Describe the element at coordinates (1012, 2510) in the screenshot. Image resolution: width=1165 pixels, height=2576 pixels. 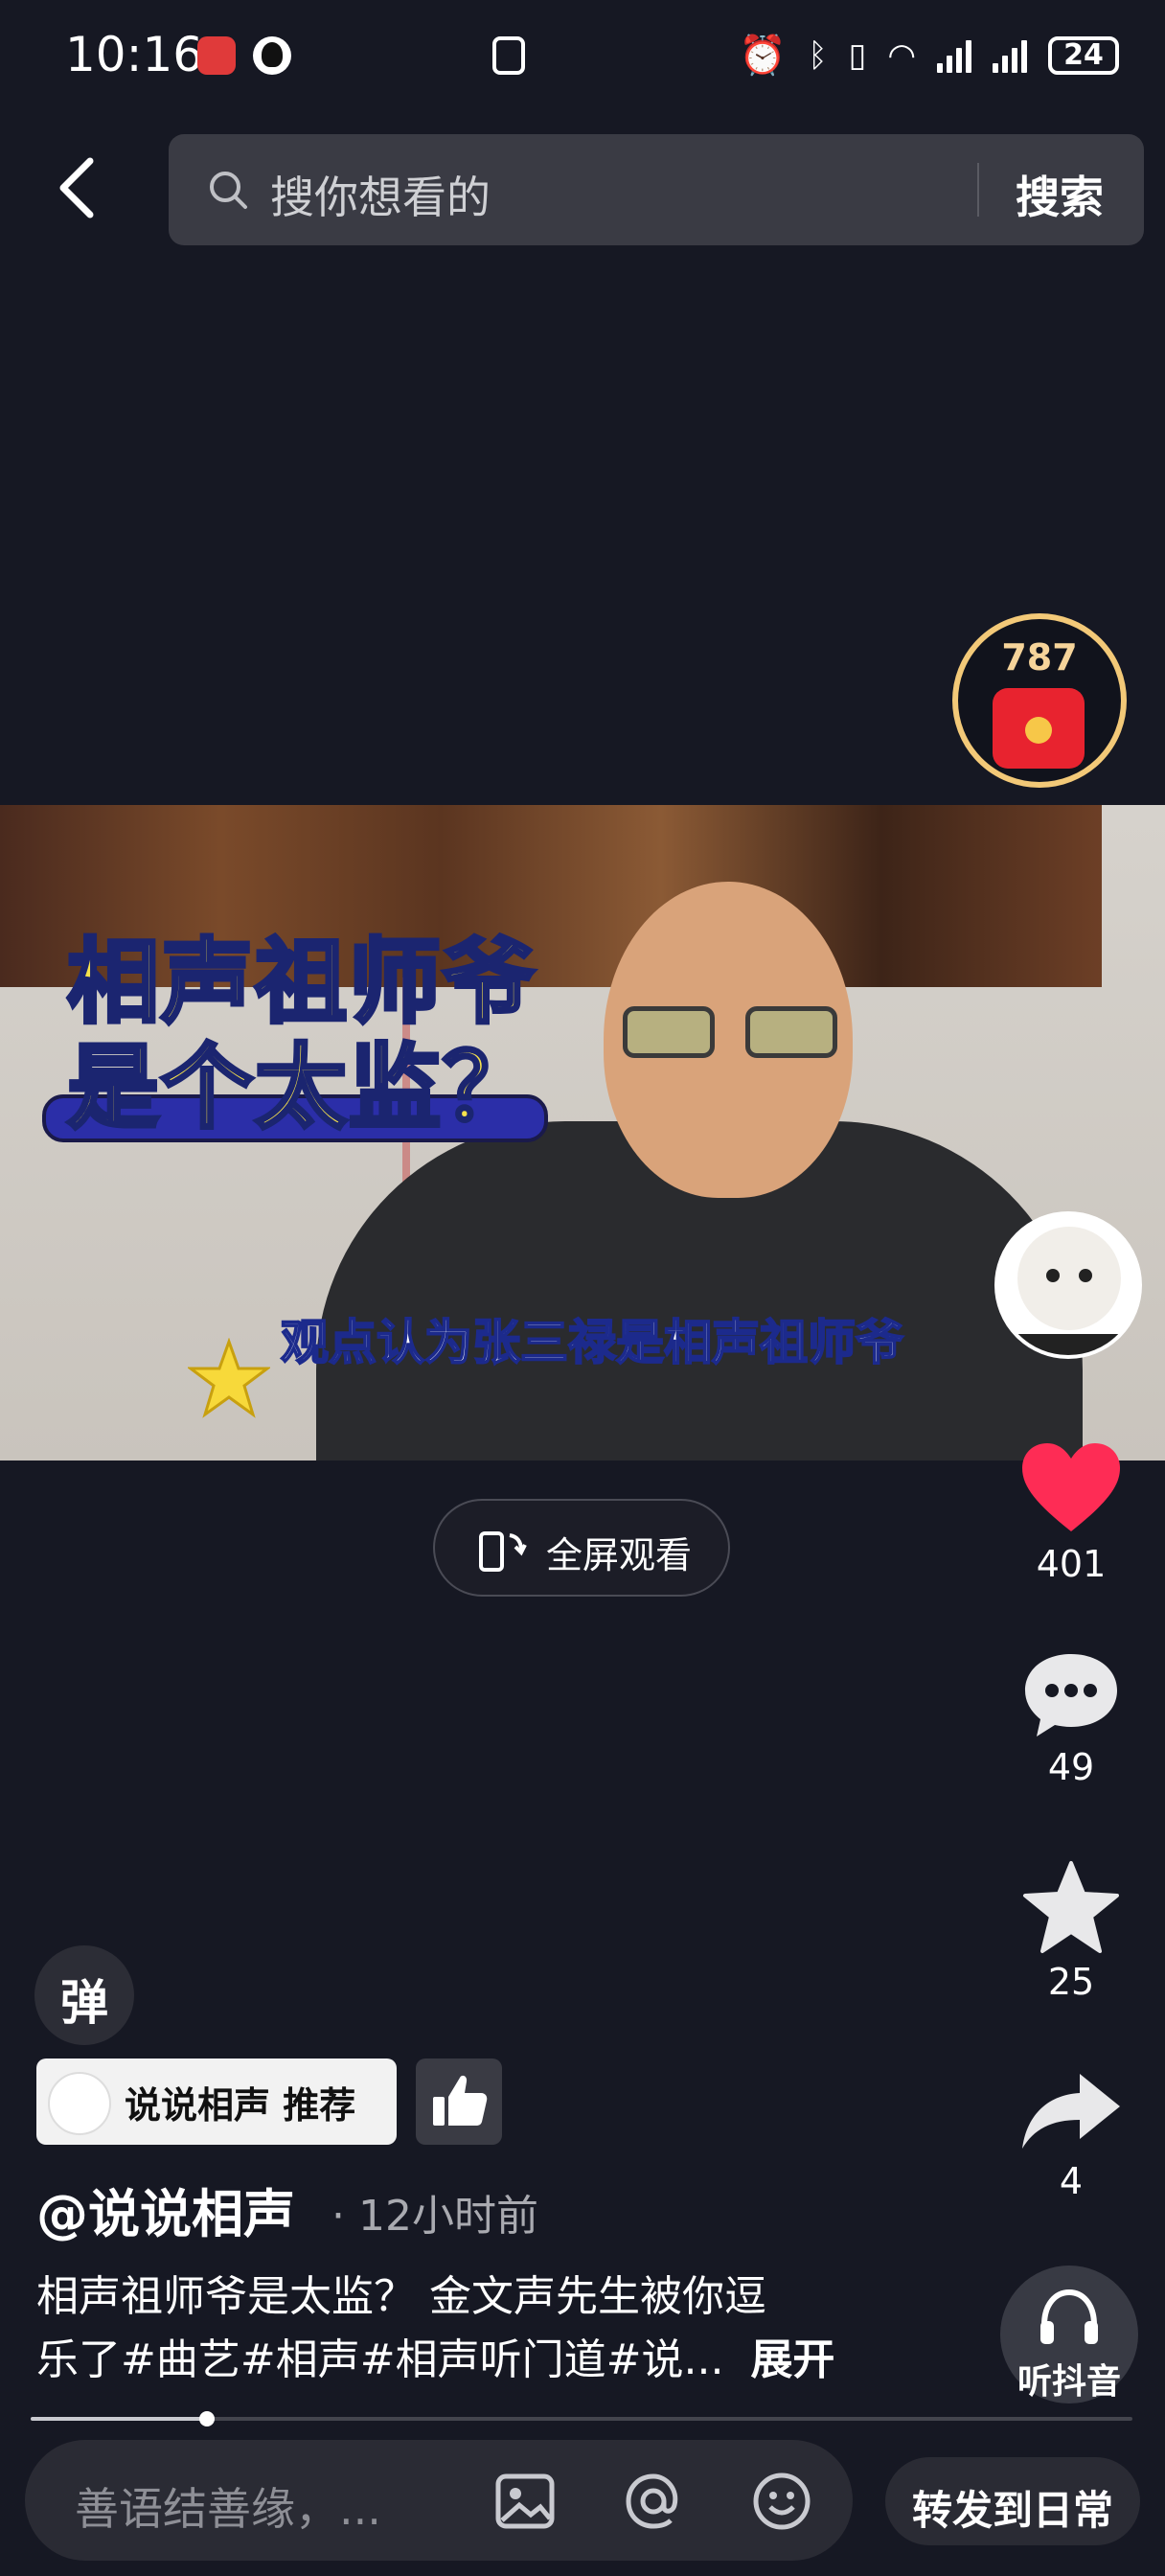
I see `repost-label: 转发到日常` at that location.